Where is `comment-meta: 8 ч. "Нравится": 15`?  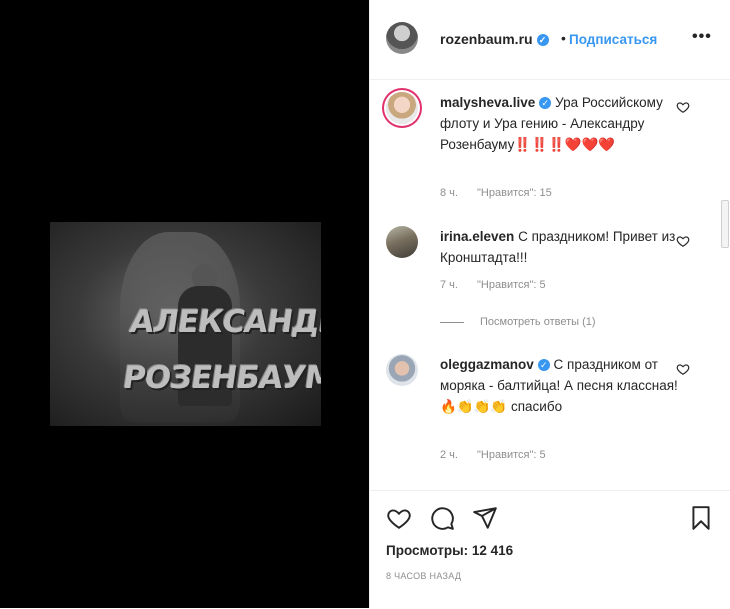 comment-meta: 8 ч. "Нравится": 15 is located at coordinates (504, 193).